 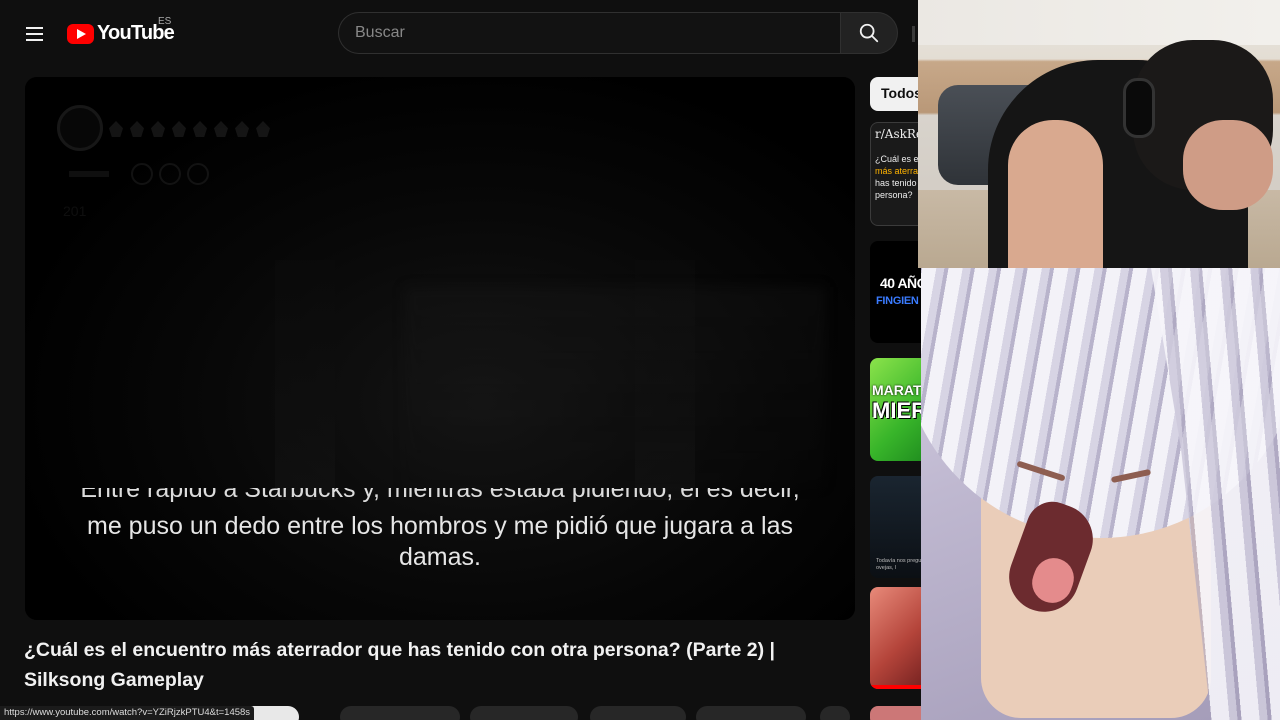 What do you see at coordinates (898, 159) in the screenshot?
I see `thumb-caption-line: ¿Cuál es el` at bounding box center [898, 159].